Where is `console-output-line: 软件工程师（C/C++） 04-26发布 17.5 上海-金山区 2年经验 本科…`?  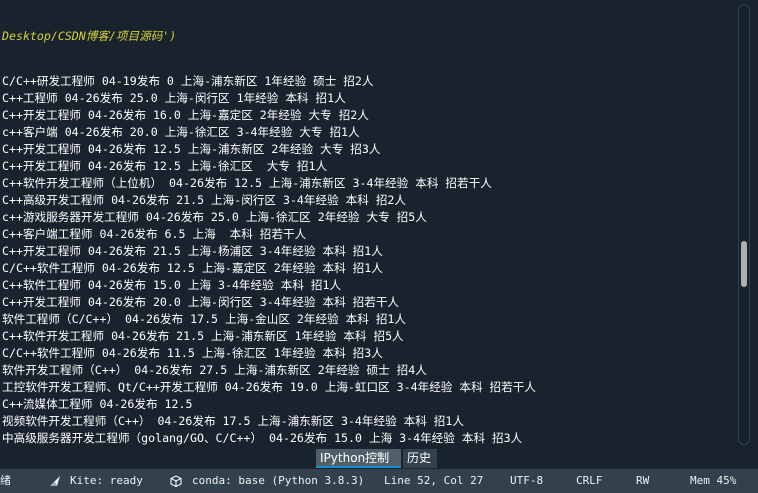 console-output-line: 软件工程师（C/C++） 04-26发布 17.5 上海-金山区 2年经验 本科… is located at coordinates (204, 319).